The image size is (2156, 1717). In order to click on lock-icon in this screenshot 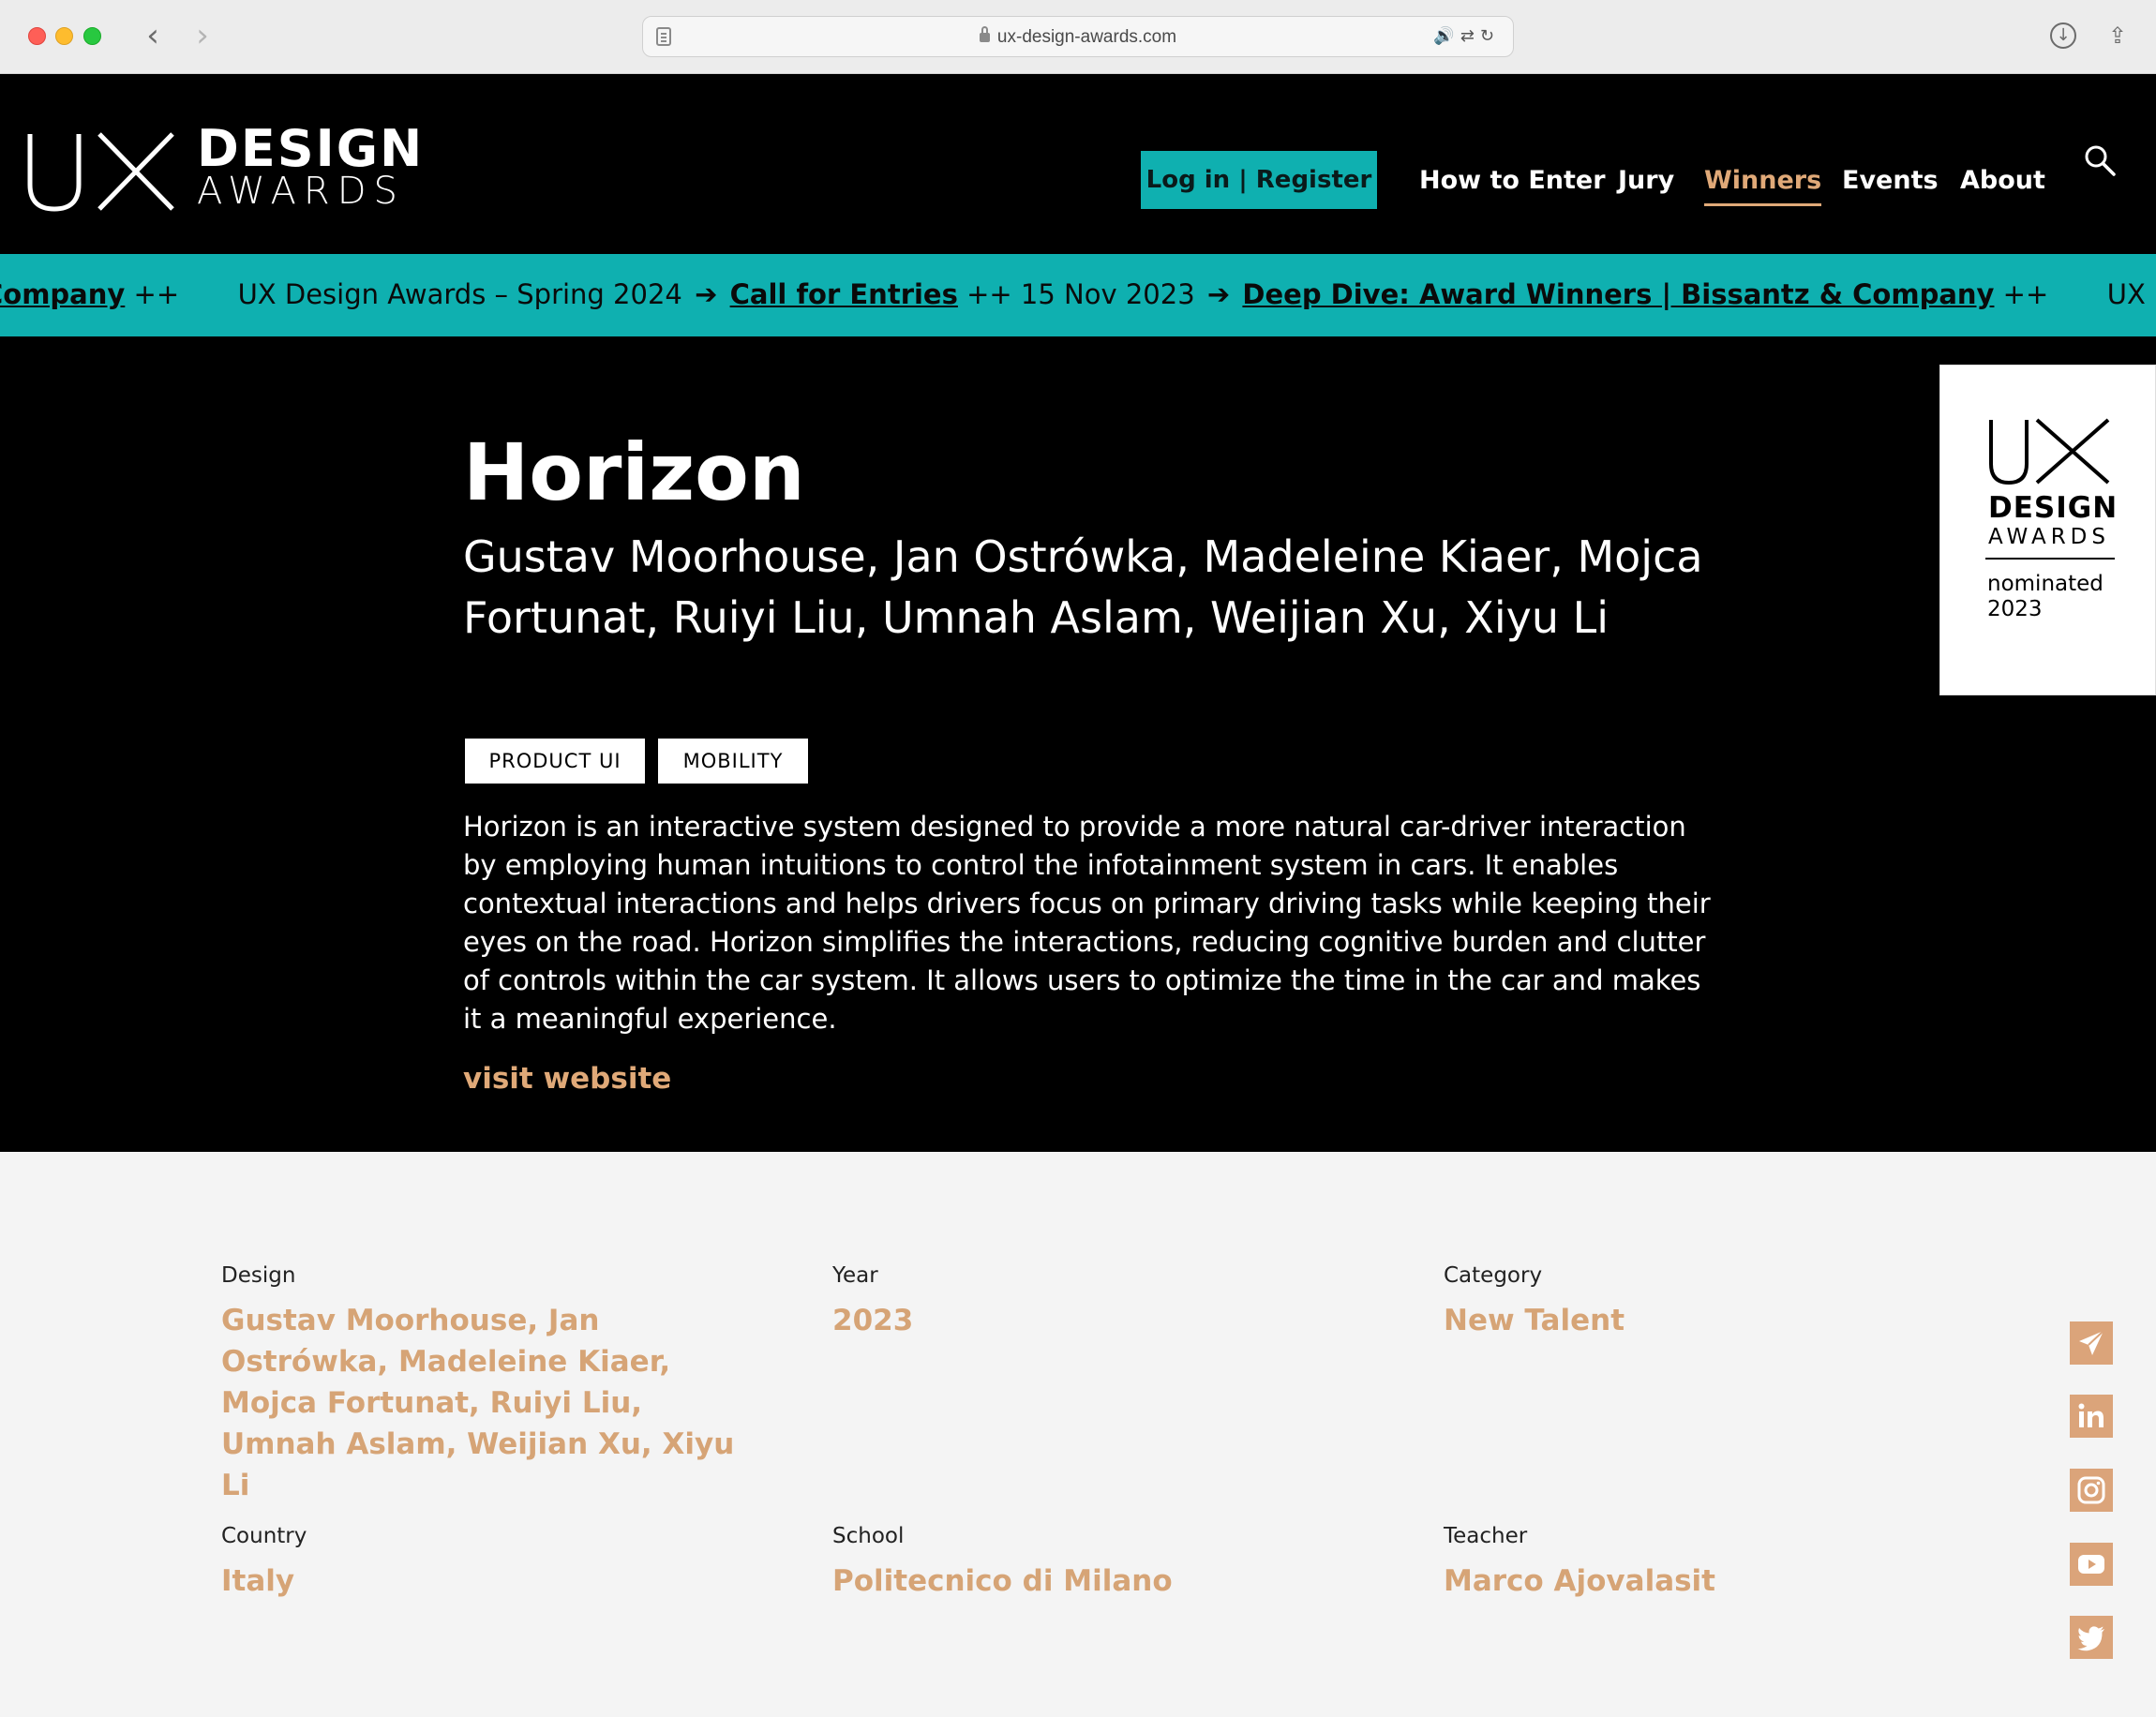, I will do `click(985, 34)`.